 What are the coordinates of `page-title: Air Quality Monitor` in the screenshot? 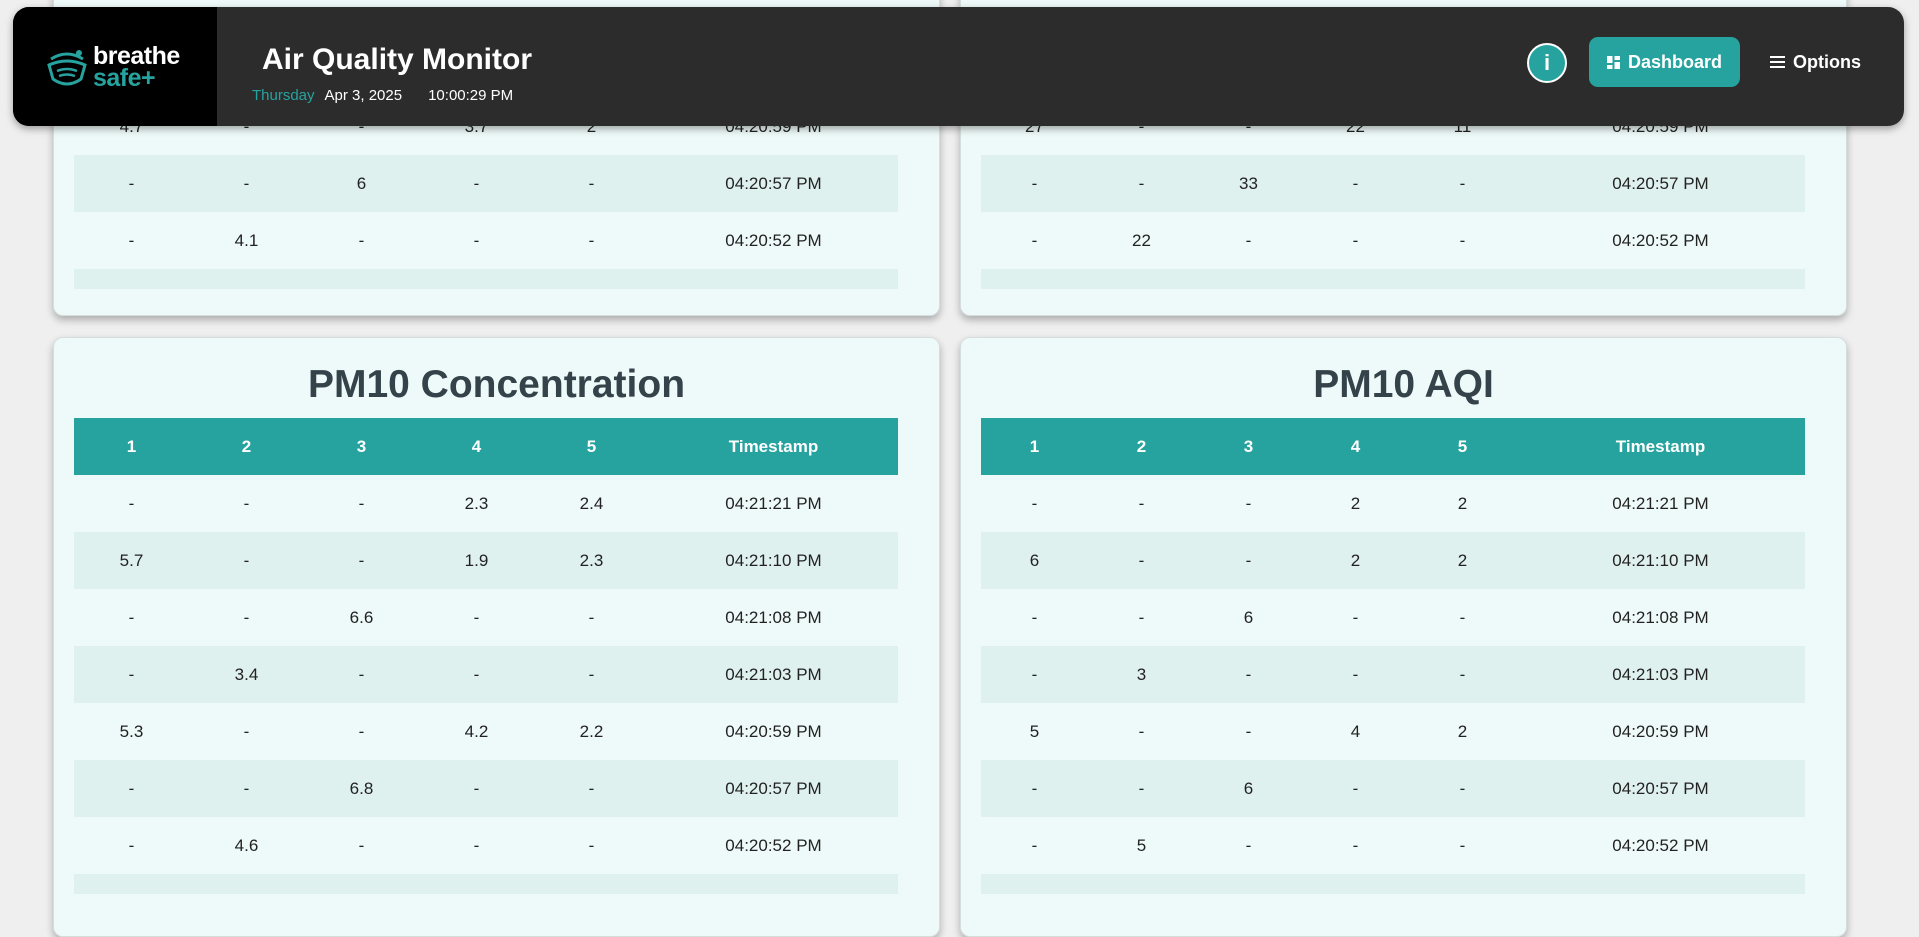 It's located at (397, 59).